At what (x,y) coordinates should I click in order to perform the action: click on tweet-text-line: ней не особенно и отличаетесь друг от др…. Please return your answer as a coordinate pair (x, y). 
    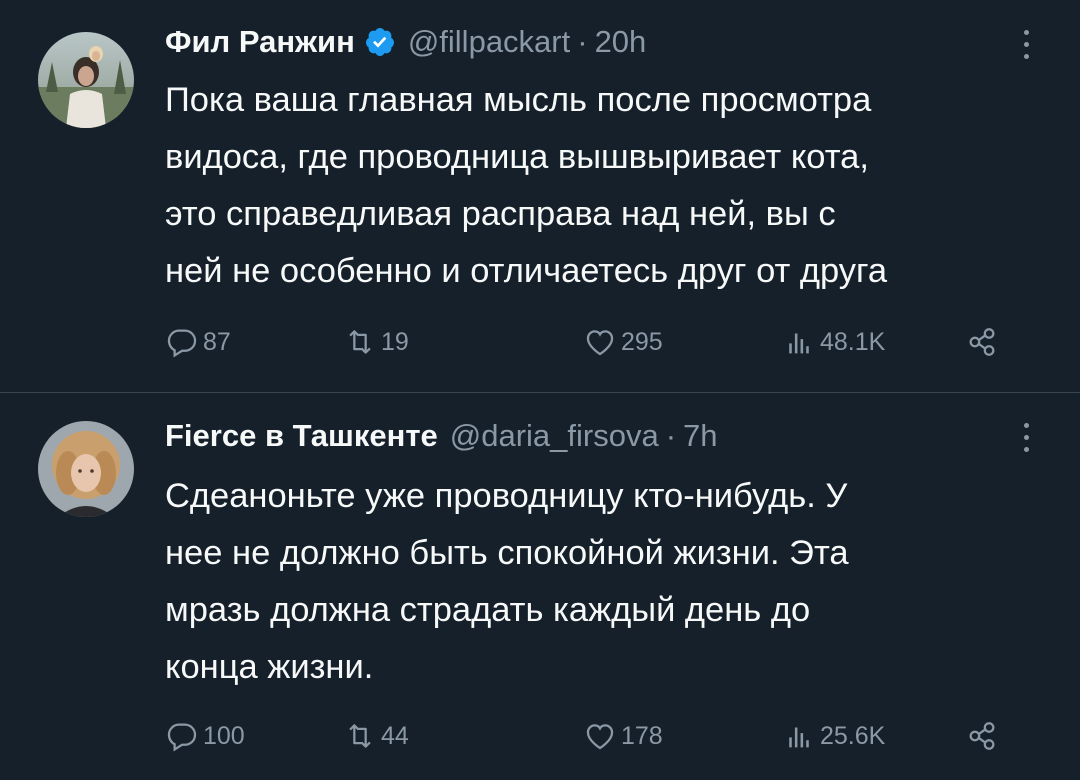
    Looking at the image, I should click on (526, 271).